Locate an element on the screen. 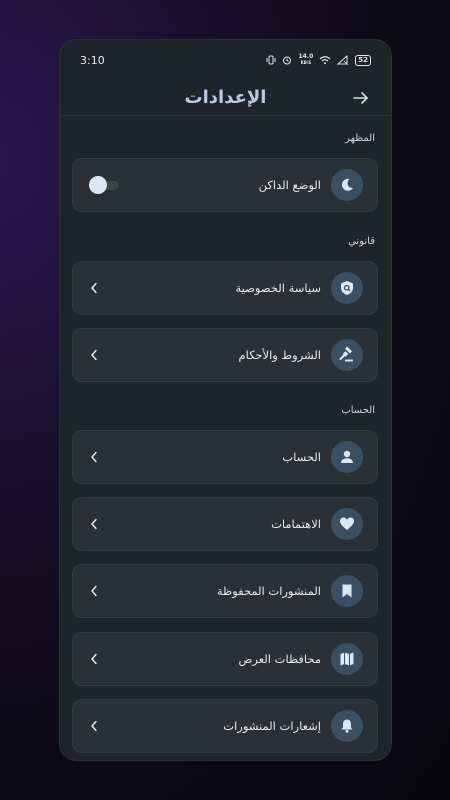 Image resolution: width=450 pixels, height=800 pixels. status-icons: 14.0 KB/S 52 is located at coordinates (318, 60).